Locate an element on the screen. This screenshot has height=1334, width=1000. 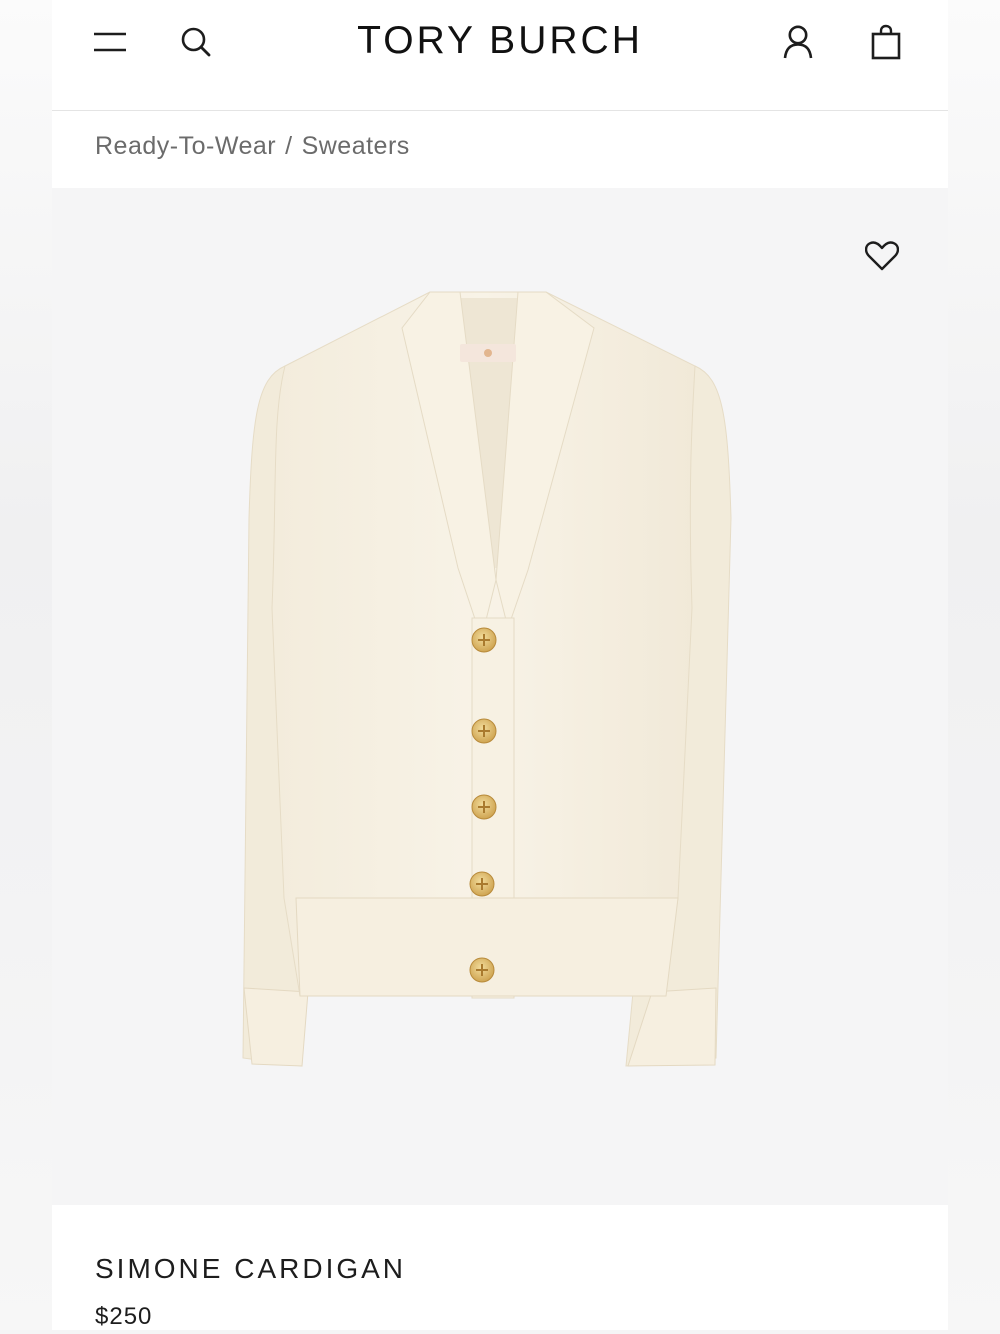
menu-button is located at coordinates (110, 42).